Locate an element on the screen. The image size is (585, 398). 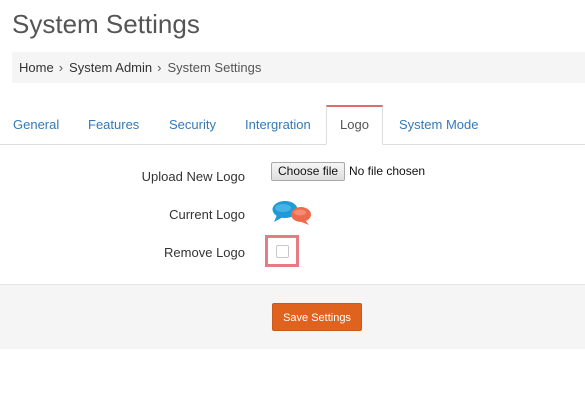
breadcrumb-home: Home is located at coordinates (36, 67).